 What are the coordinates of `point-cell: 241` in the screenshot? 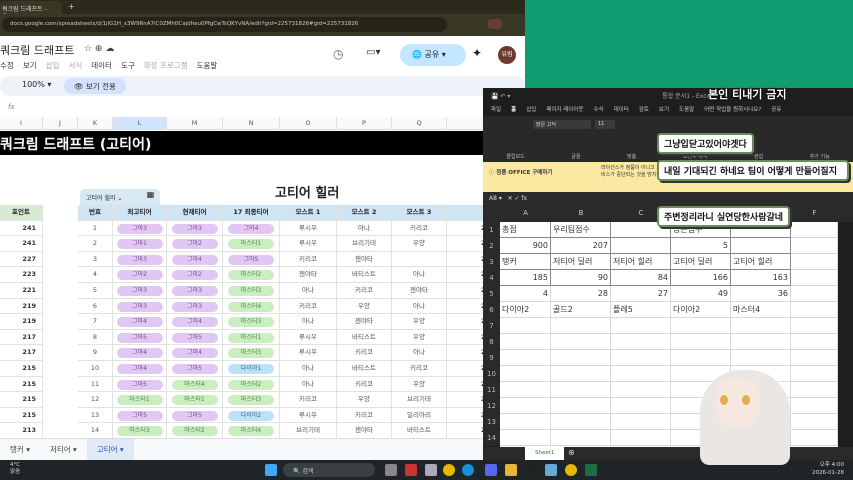 It's located at (21, 244).